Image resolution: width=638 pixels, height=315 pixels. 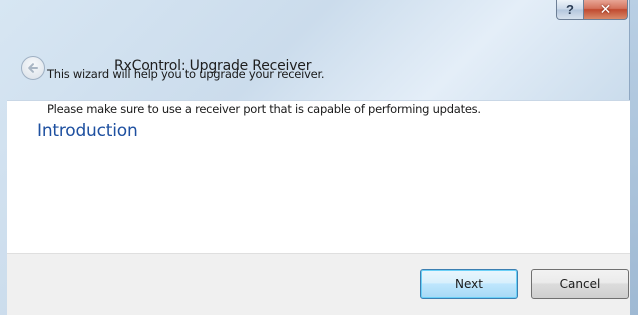 I want to click on help-icon: ?, so click(x=570, y=9).